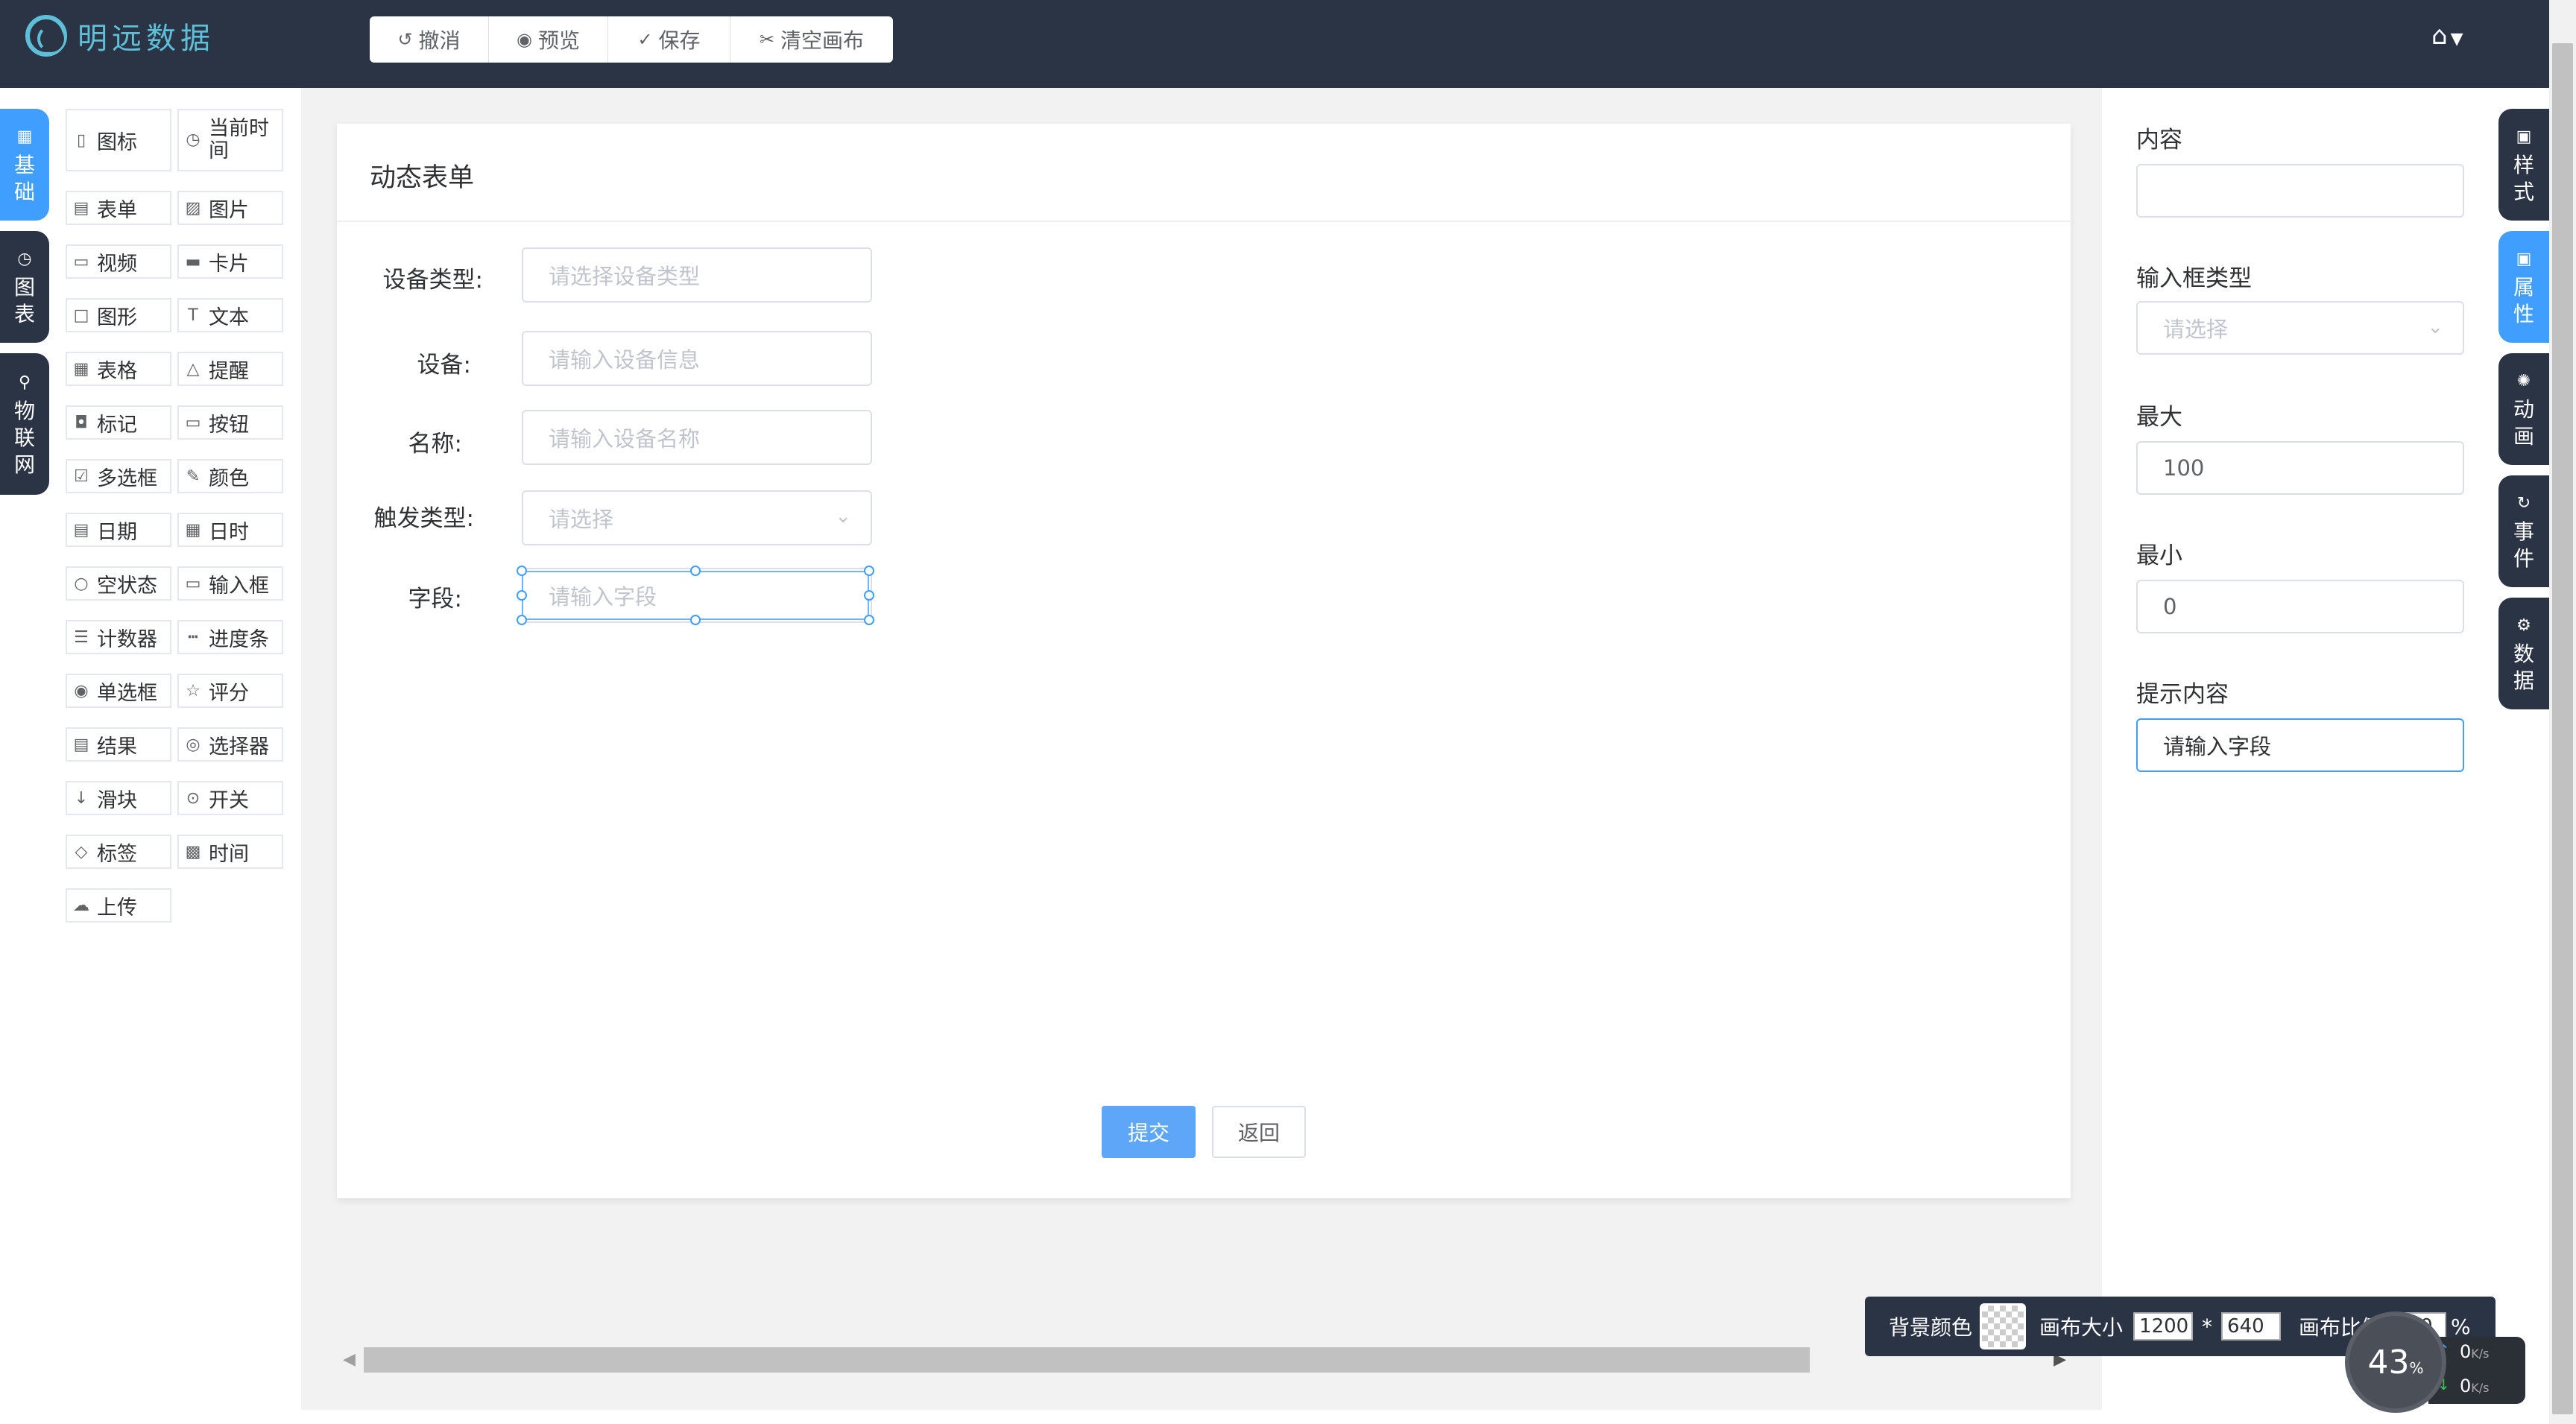 Image resolution: width=2576 pixels, height=1424 pixels. I want to click on tab-data-char: 数, so click(2523, 654).